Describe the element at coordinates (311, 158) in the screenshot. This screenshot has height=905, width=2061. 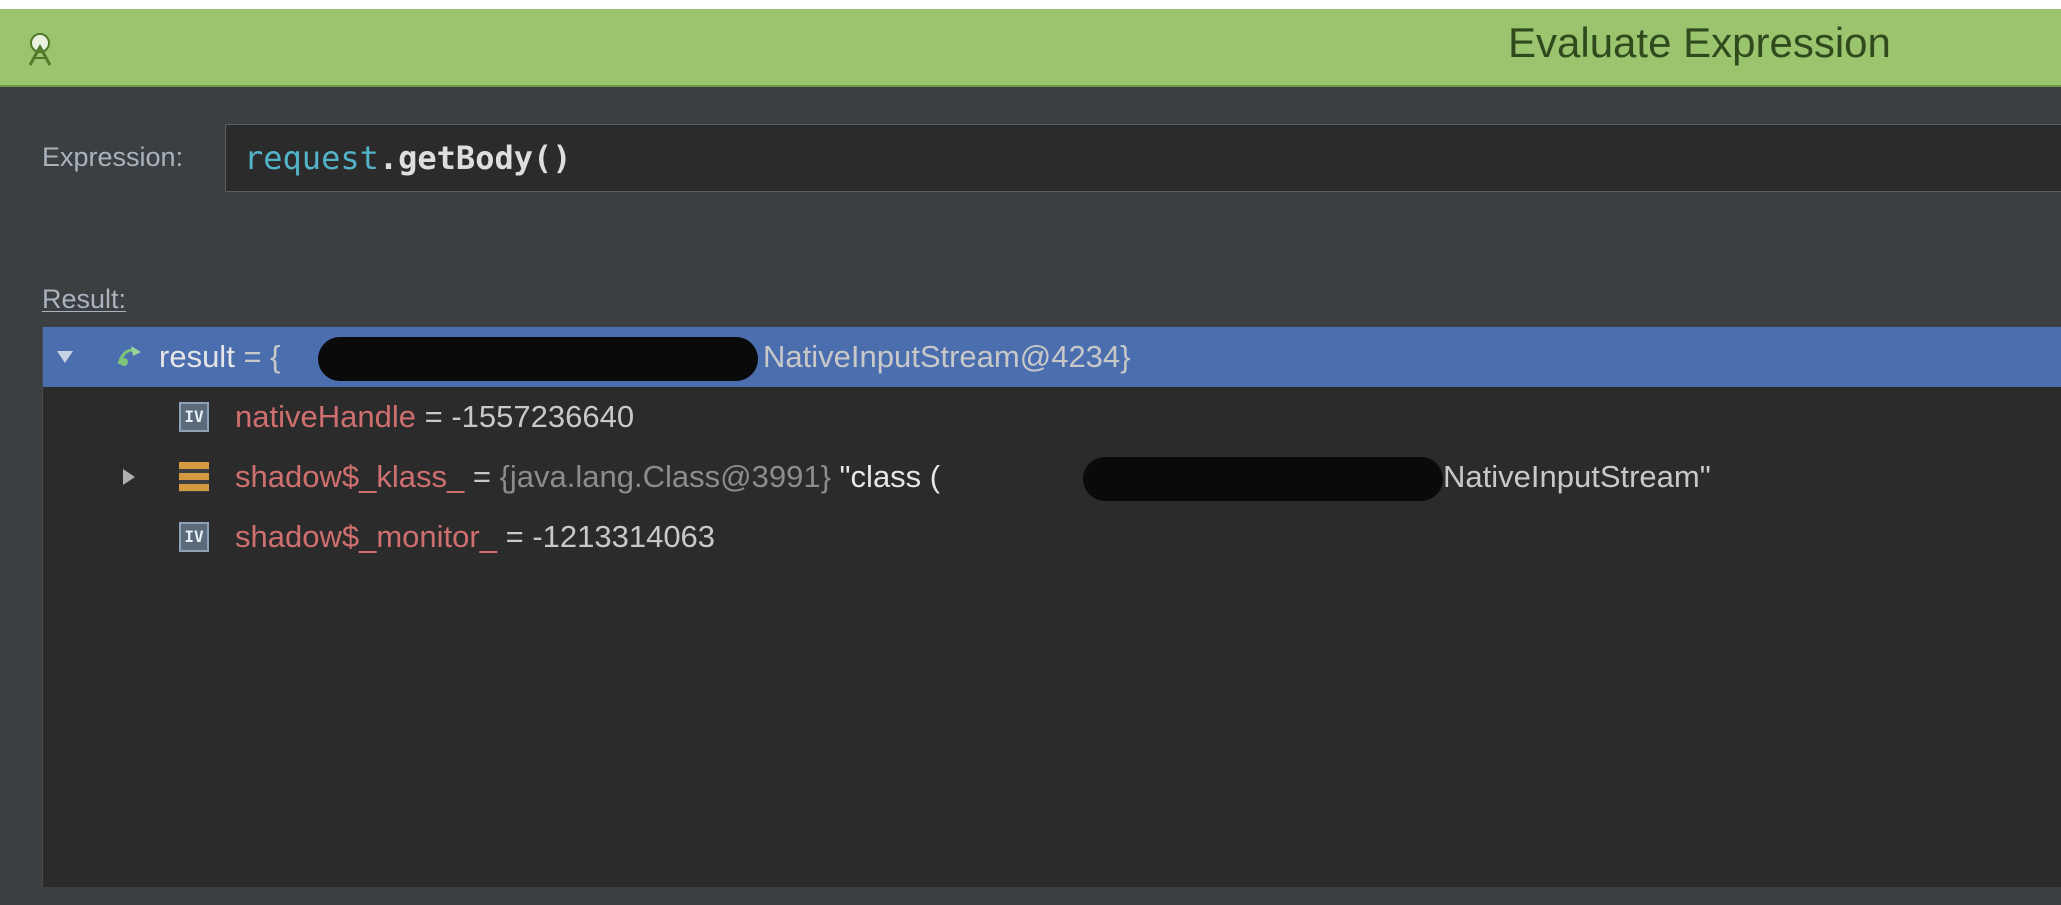
I see `expression-object-token: request` at that location.